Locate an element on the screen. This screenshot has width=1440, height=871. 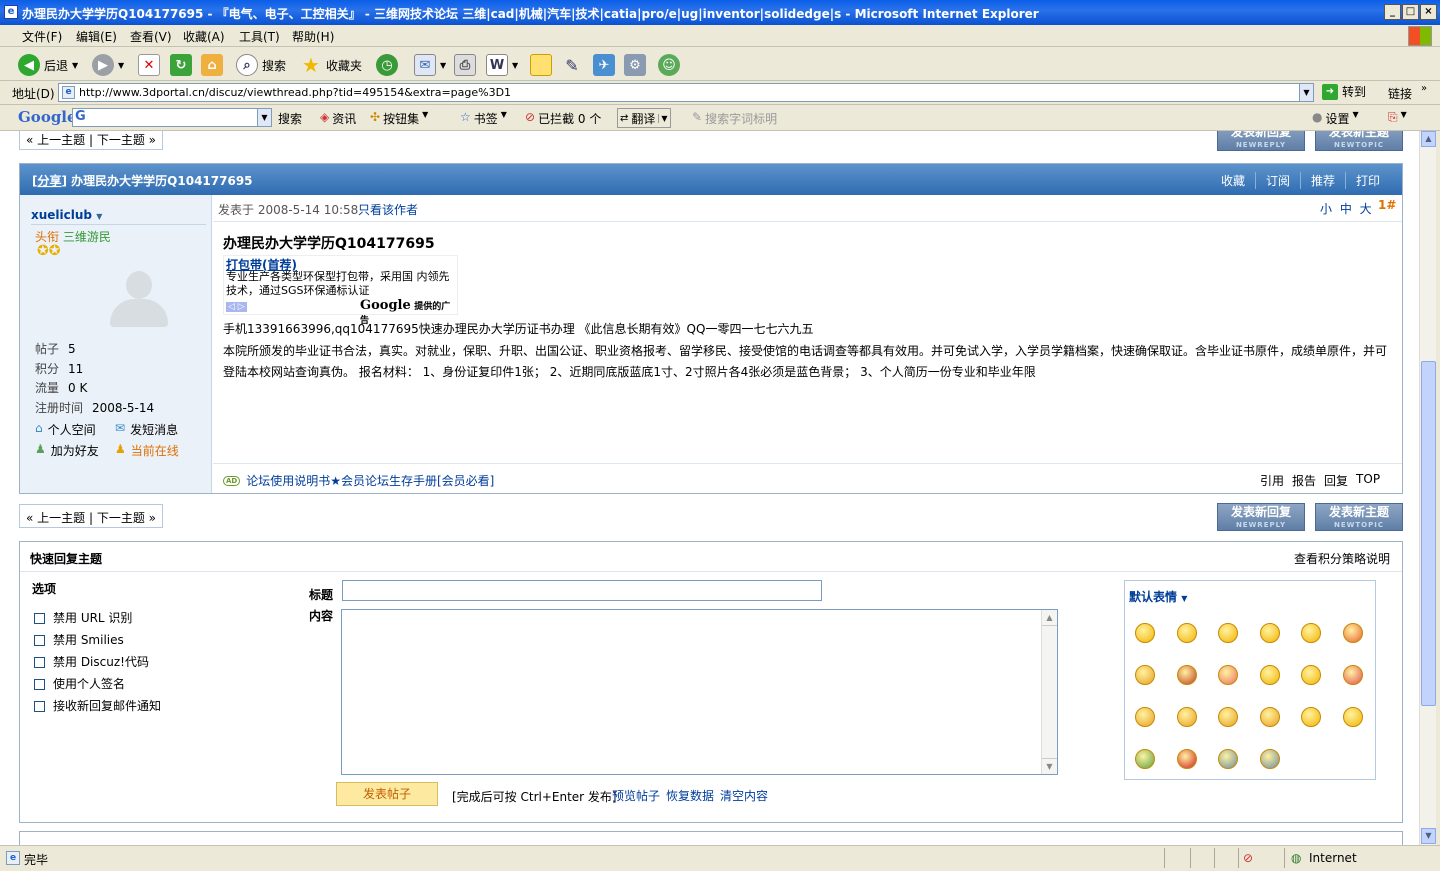
google-search-button: 搜索 is located at coordinates (290, 118).